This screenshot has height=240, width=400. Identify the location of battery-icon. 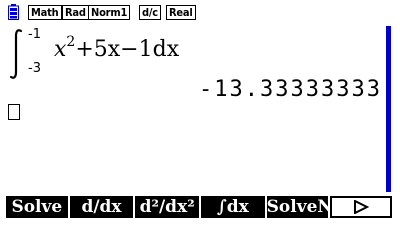
(13, 12).